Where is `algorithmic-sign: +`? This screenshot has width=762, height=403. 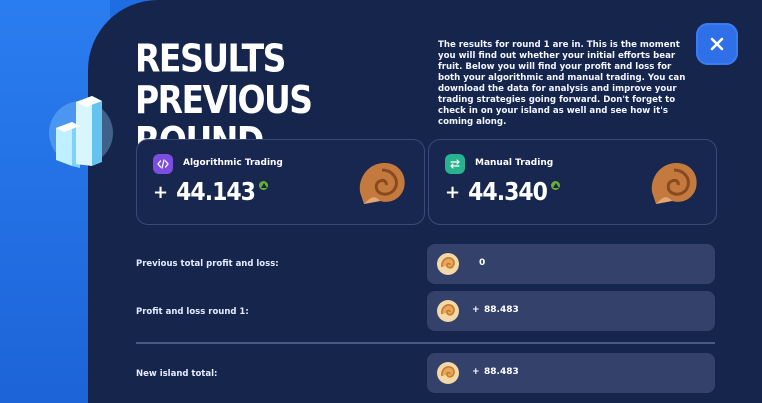 algorithmic-sign: + is located at coordinates (161, 192).